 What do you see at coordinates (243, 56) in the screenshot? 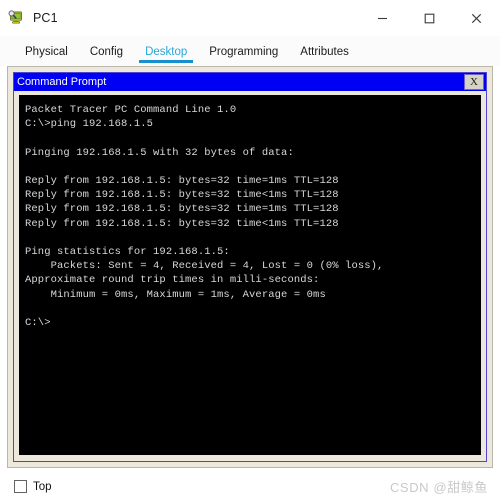
I see `tab-programming: Programming` at bounding box center [243, 56].